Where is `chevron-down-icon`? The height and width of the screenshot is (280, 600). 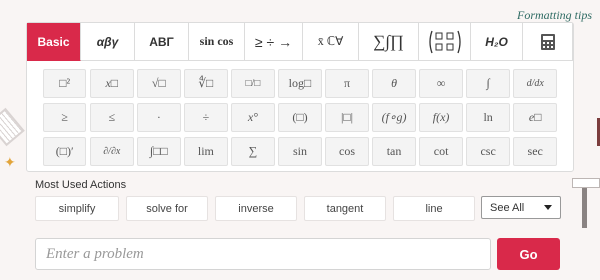
chevron-down-icon is located at coordinates (548, 207).